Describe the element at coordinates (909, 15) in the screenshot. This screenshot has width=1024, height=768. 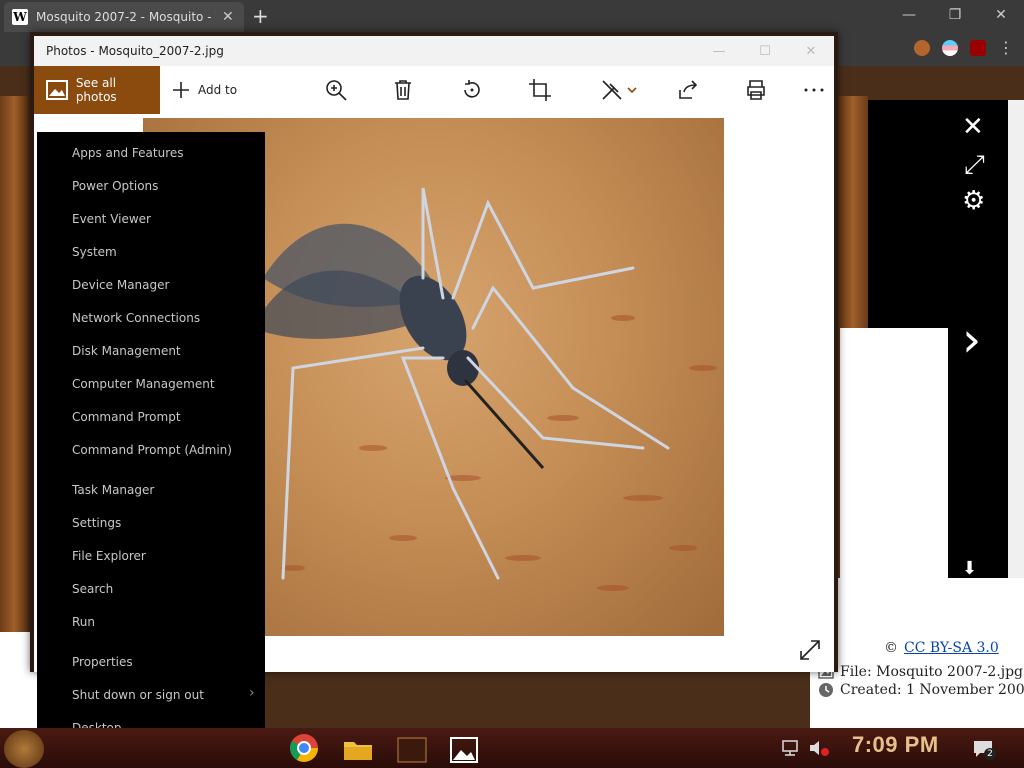
I see `minimize-button: —` at that location.